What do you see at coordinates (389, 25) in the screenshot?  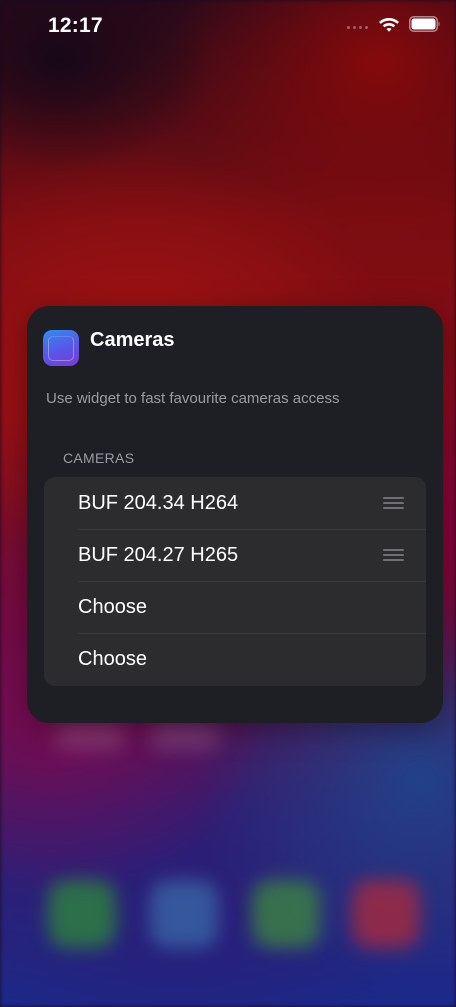 I see `wifi-icon` at bounding box center [389, 25].